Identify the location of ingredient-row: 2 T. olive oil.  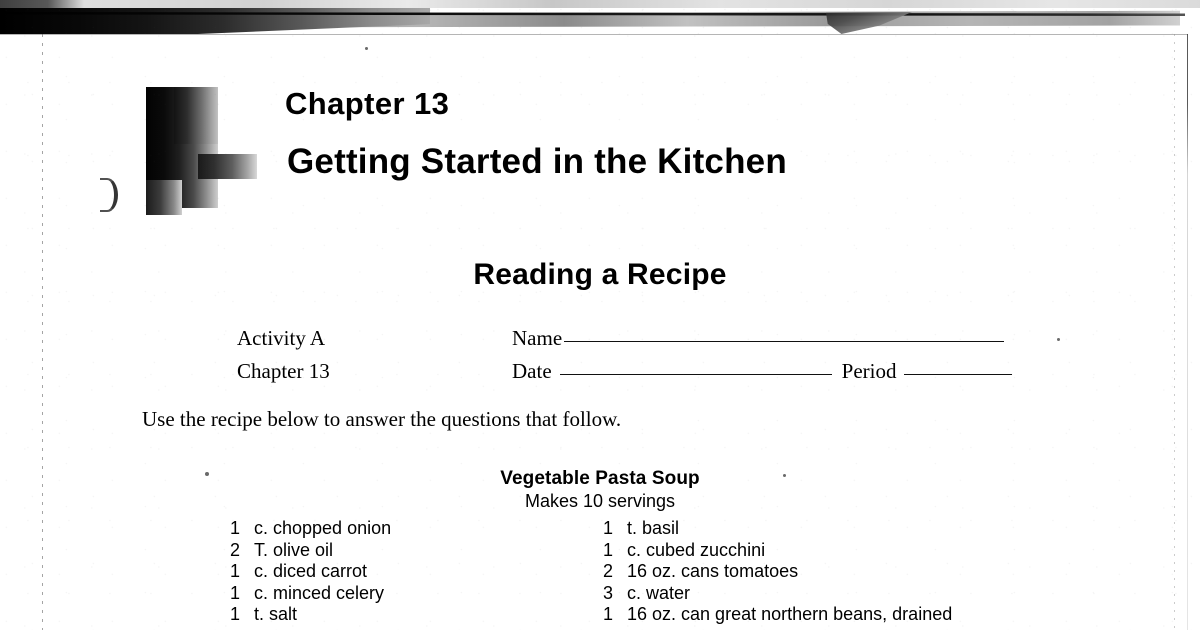
(310, 551).